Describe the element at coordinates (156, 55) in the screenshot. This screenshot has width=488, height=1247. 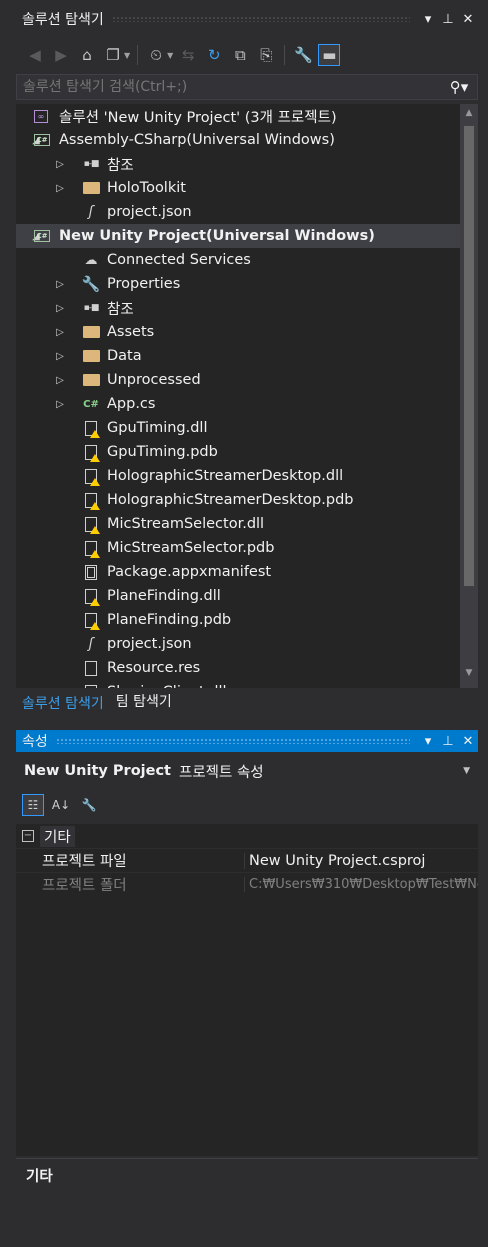
I see `pending-changes-filter-icon: ⏲` at that location.